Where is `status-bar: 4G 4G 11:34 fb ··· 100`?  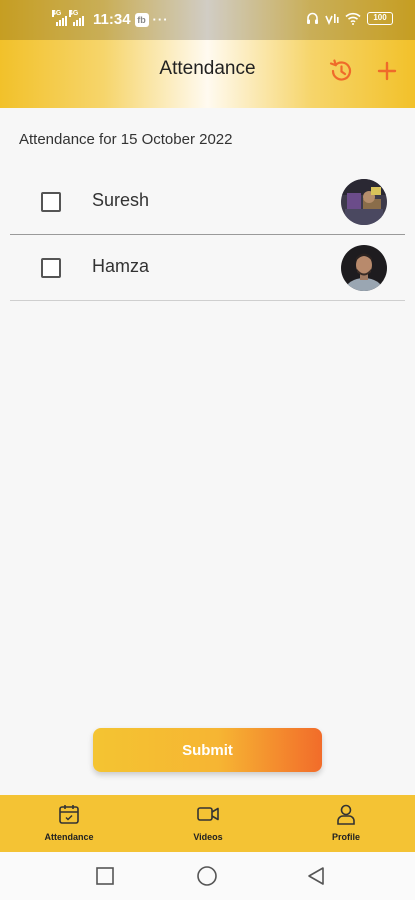 status-bar: 4G 4G 11:34 fb ··· 100 is located at coordinates (207, 20).